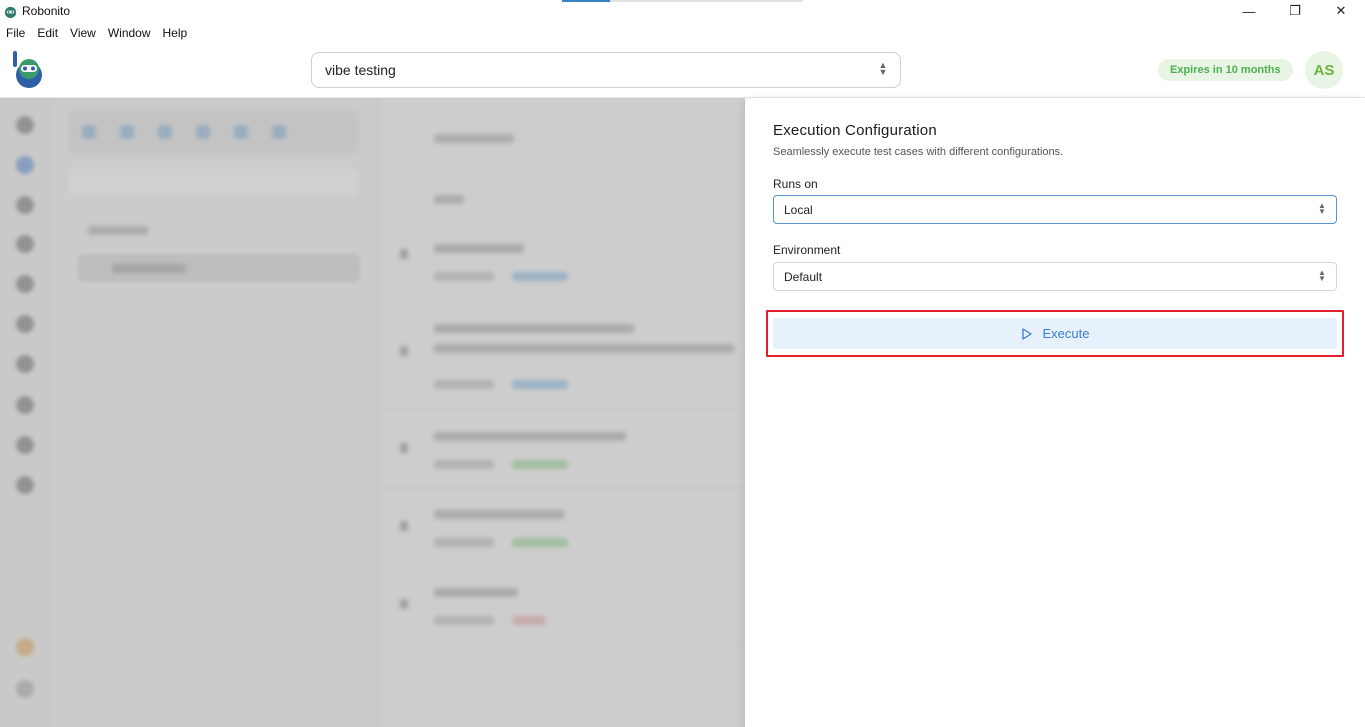  What do you see at coordinates (15, 33) in the screenshot?
I see `menu-file: File` at bounding box center [15, 33].